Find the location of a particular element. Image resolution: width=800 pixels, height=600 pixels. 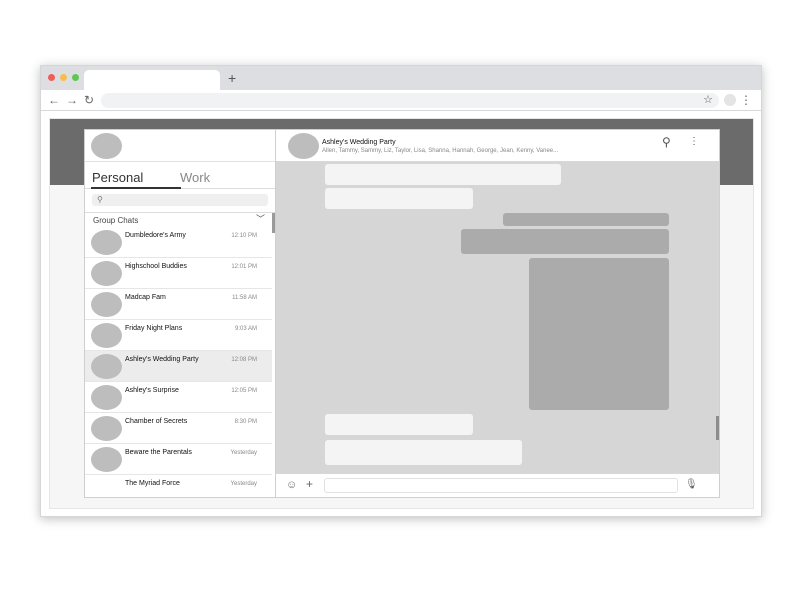

chat-list-item: The Myriad Force Yesterday is located at coordinates (178, 486).